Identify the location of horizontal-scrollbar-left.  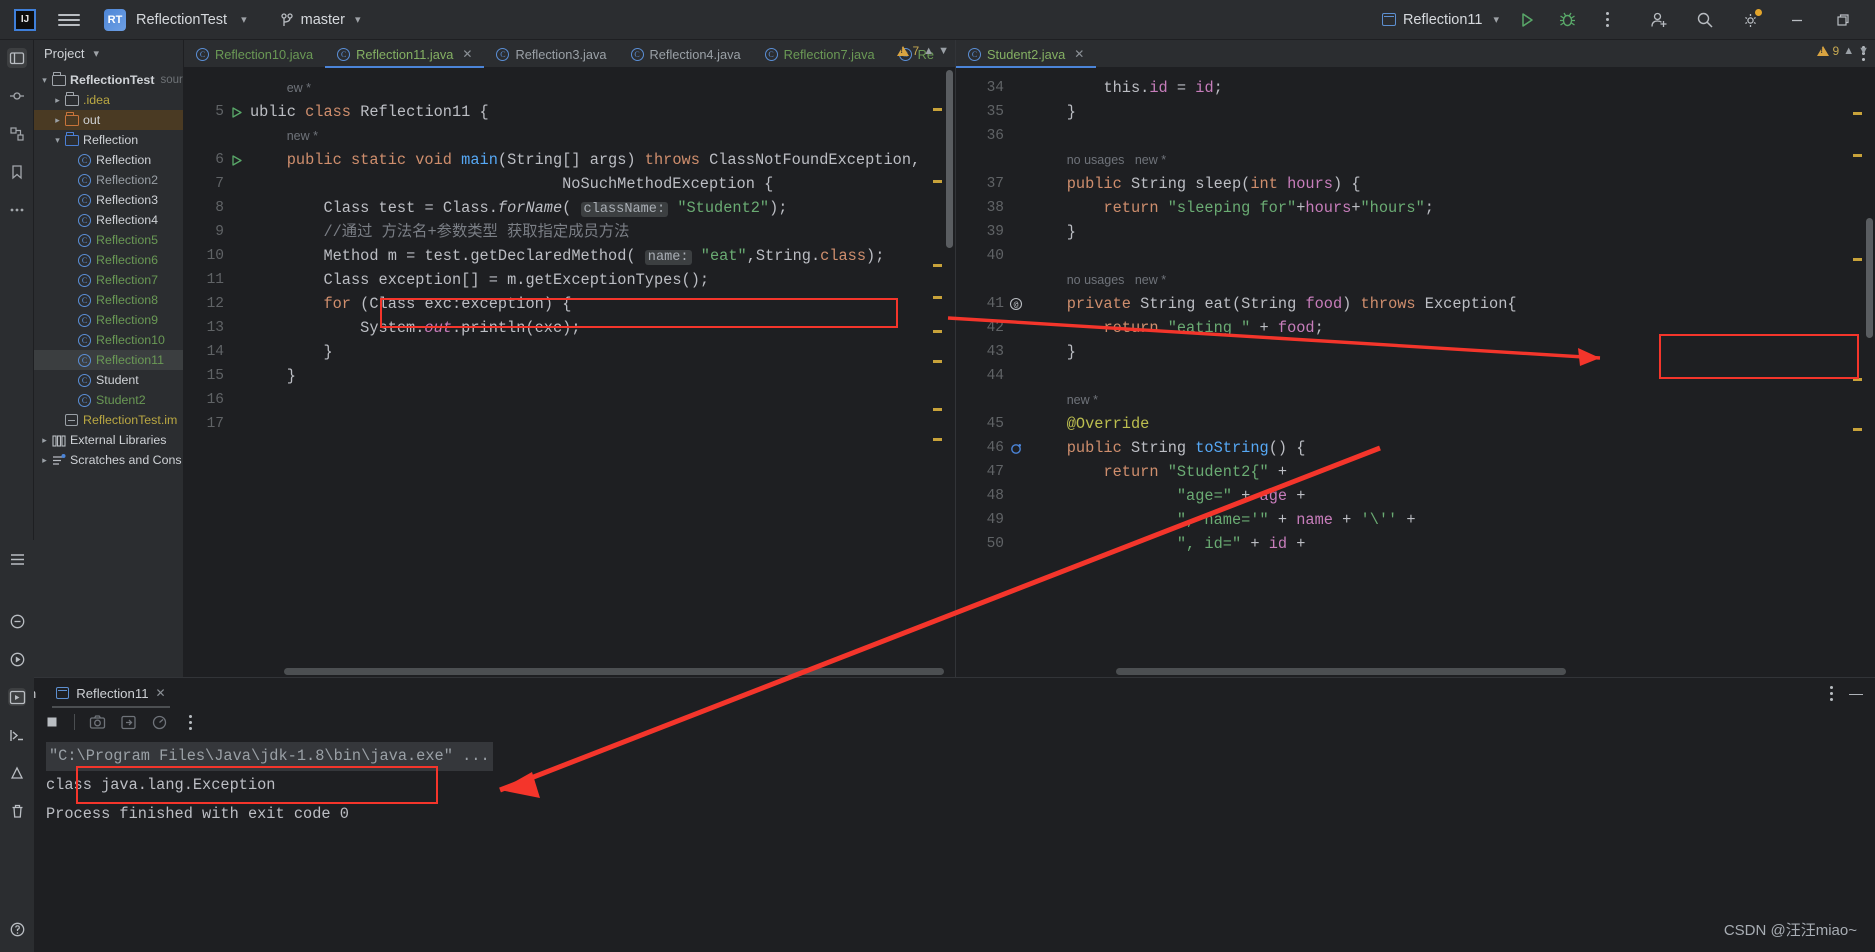
(569, 671).